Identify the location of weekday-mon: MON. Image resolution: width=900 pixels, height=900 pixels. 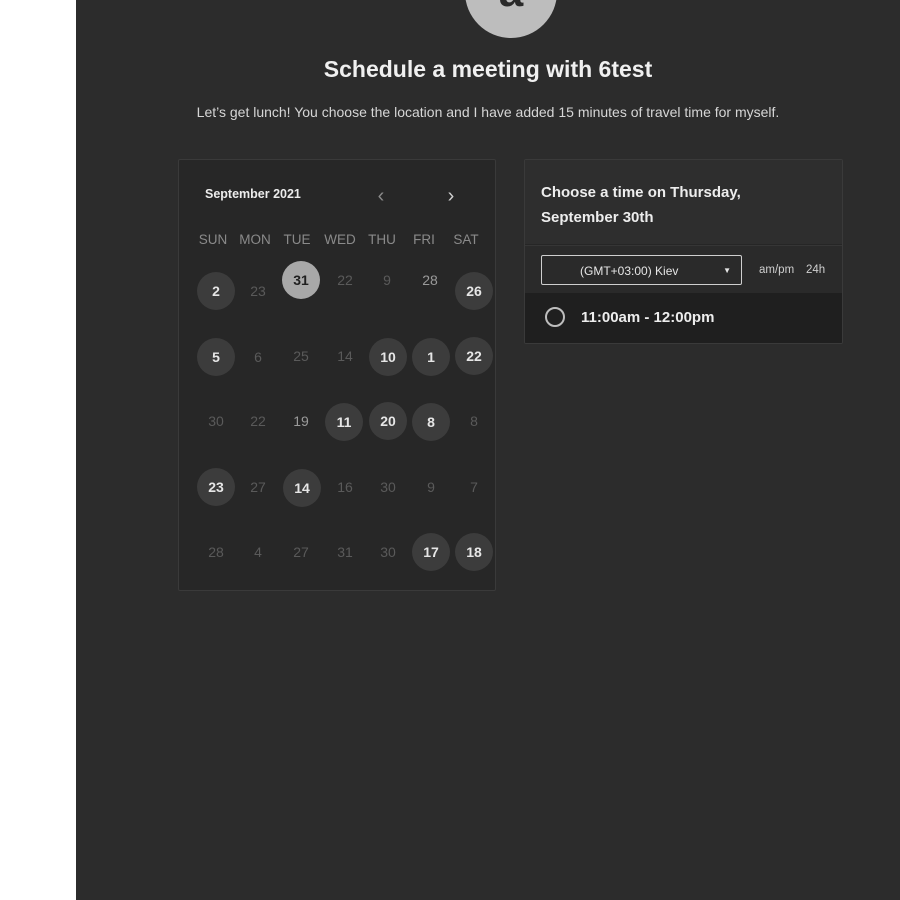
(255, 239).